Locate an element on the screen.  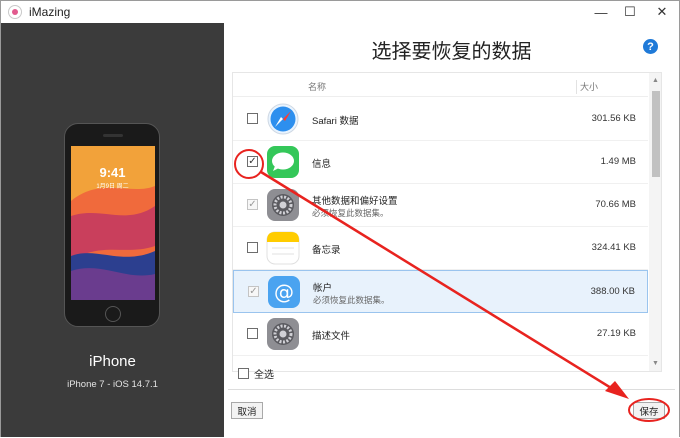
scroll-down-icon: ▼ is located at coordinates (655, 363).